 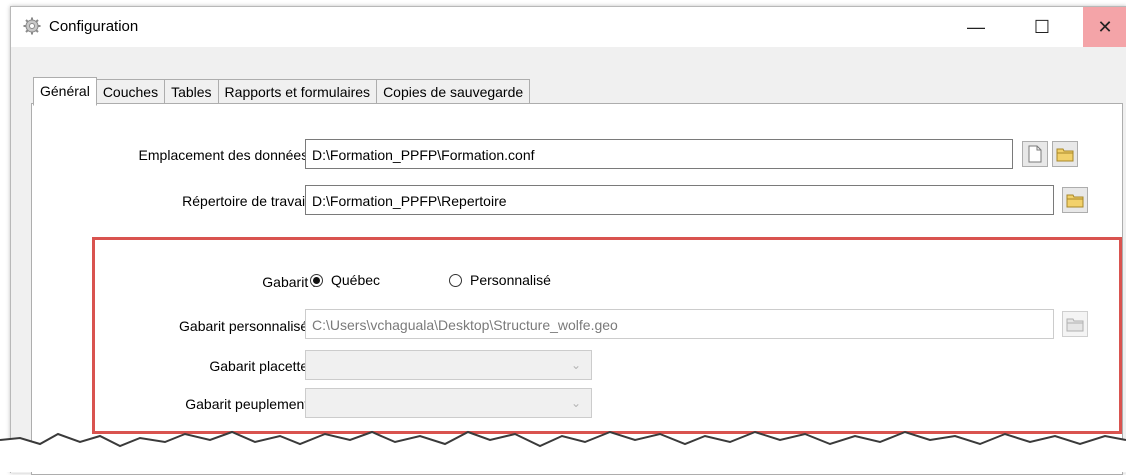 I want to click on work-directory-field: D:\Formation_PPFP\Repertoire, so click(x=679, y=200).